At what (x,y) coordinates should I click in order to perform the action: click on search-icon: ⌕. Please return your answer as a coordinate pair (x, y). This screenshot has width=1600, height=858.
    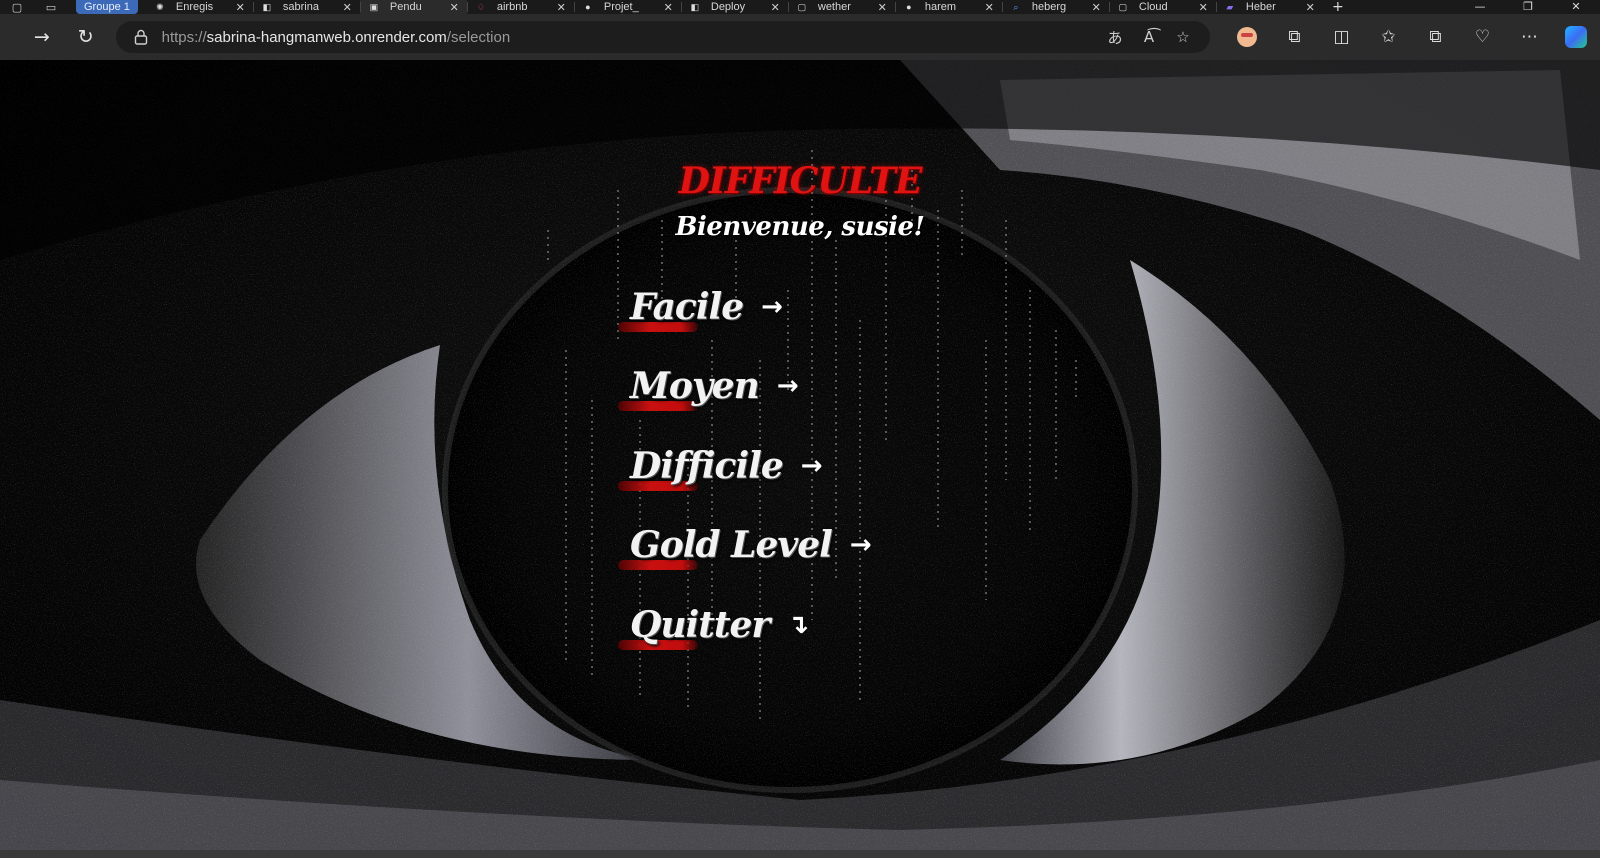
    Looking at the image, I should click on (1016, 6).